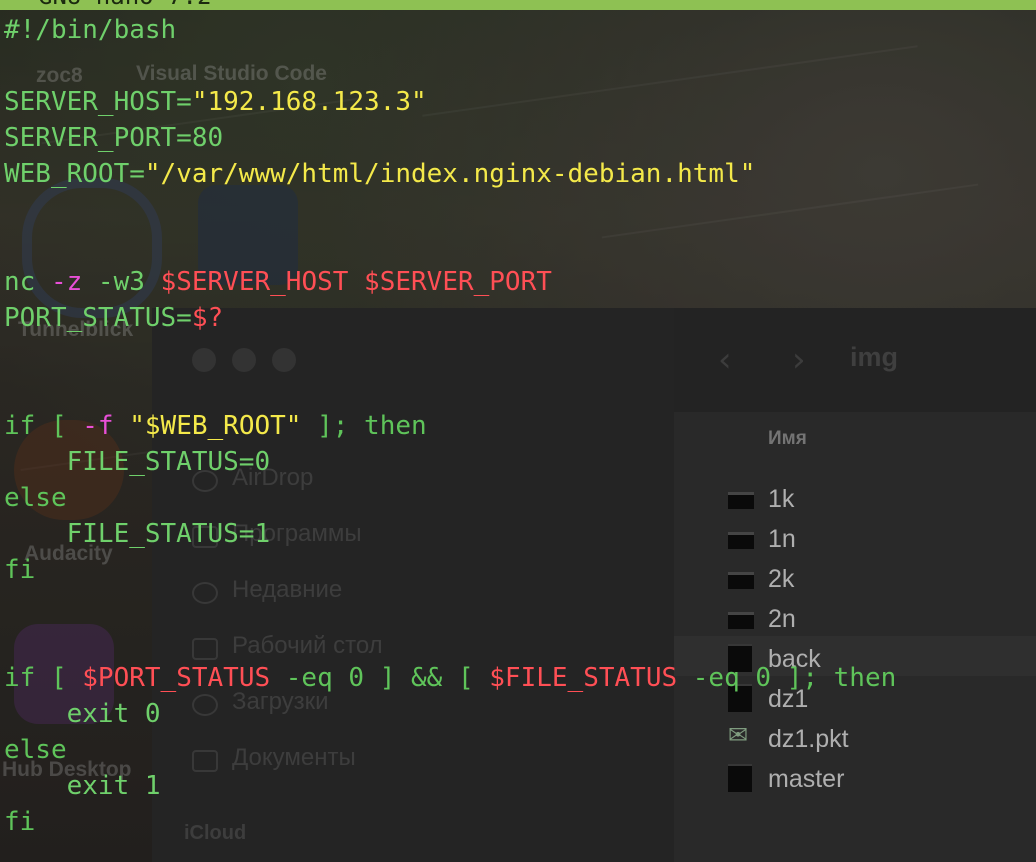  I want to click on code-token: WEB_ROOT=, so click(74, 174).